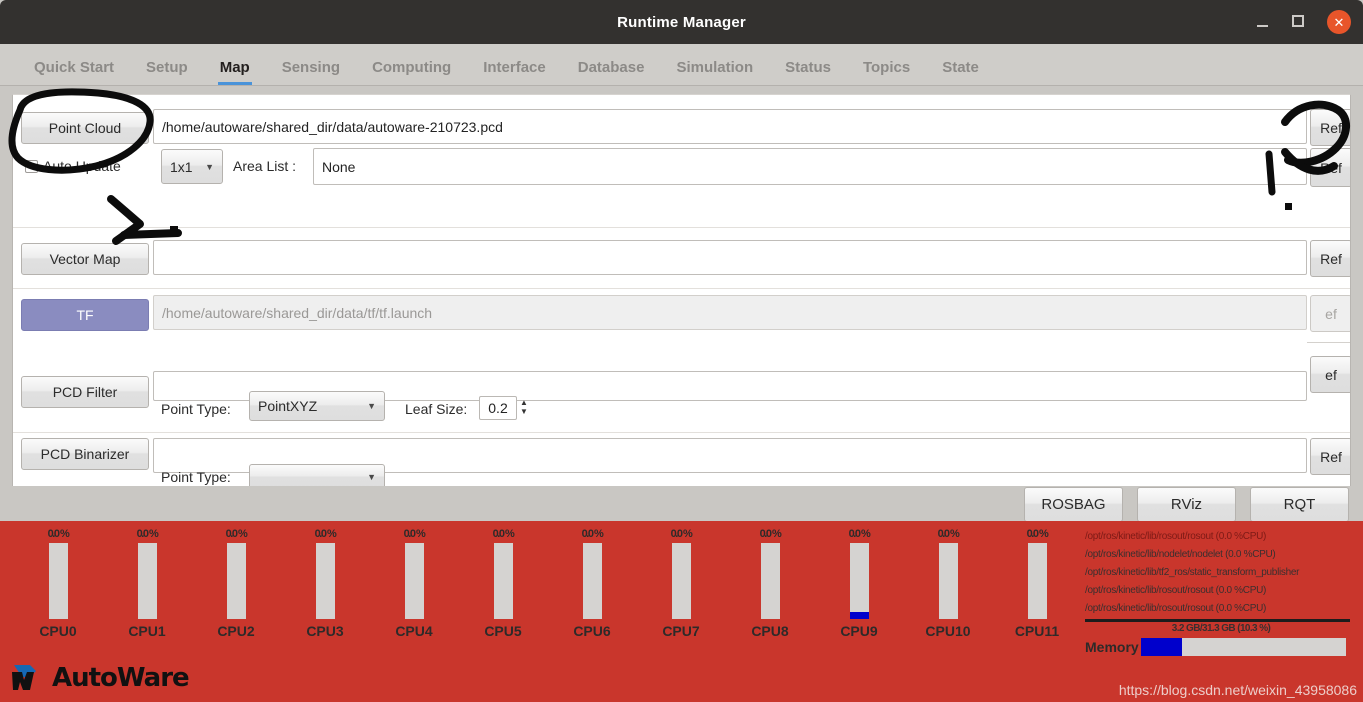  What do you see at coordinates (611, 72) in the screenshot?
I see `tab-database: Database` at bounding box center [611, 72].